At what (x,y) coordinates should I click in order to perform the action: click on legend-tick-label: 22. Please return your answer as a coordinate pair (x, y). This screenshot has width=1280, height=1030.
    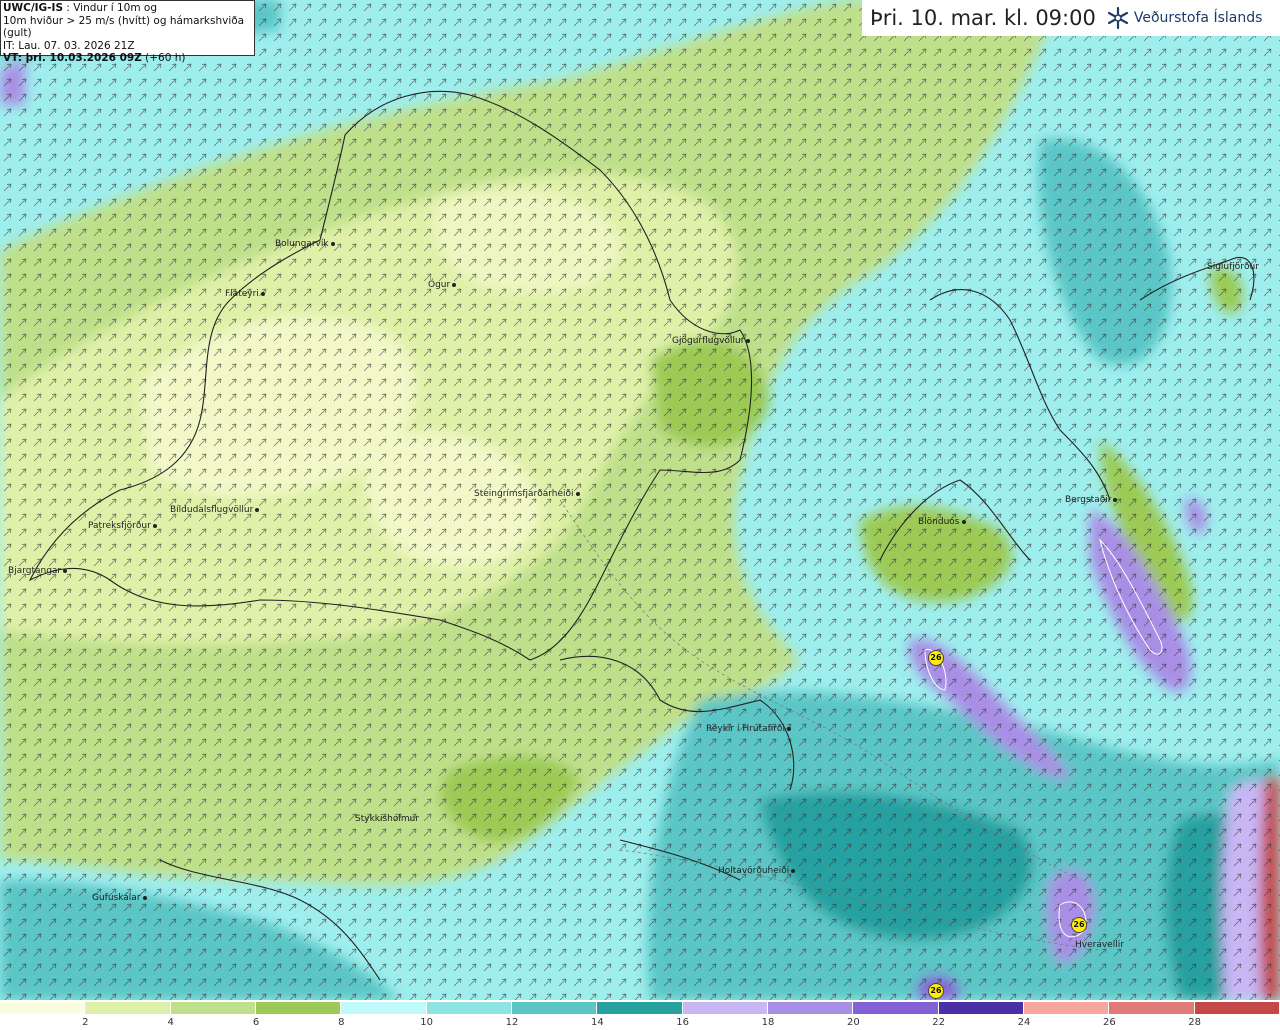
    Looking at the image, I should click on (939, 1022).